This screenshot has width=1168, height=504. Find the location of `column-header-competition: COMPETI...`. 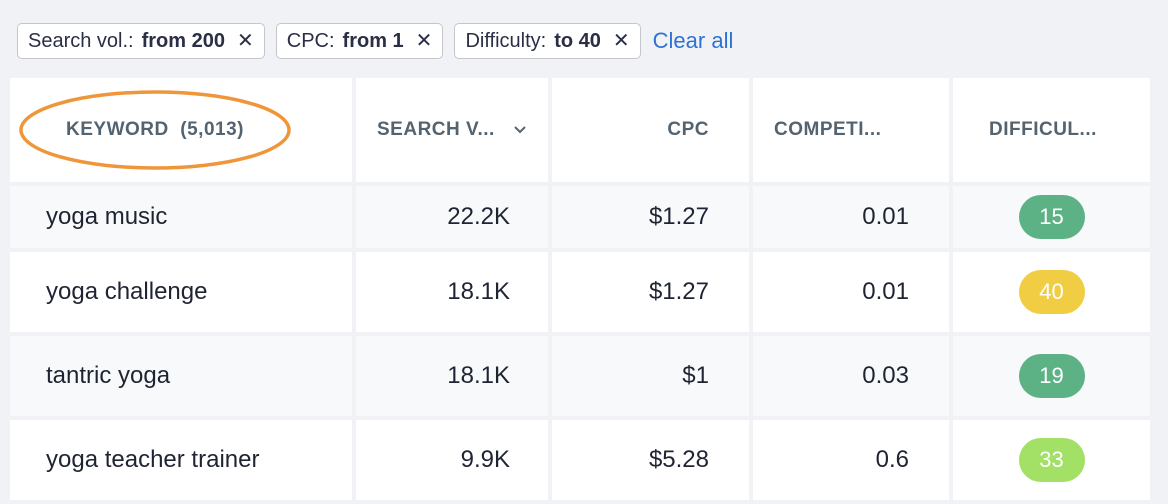

column-header-competition: COMPETI... is located at coordinates (851, 130).